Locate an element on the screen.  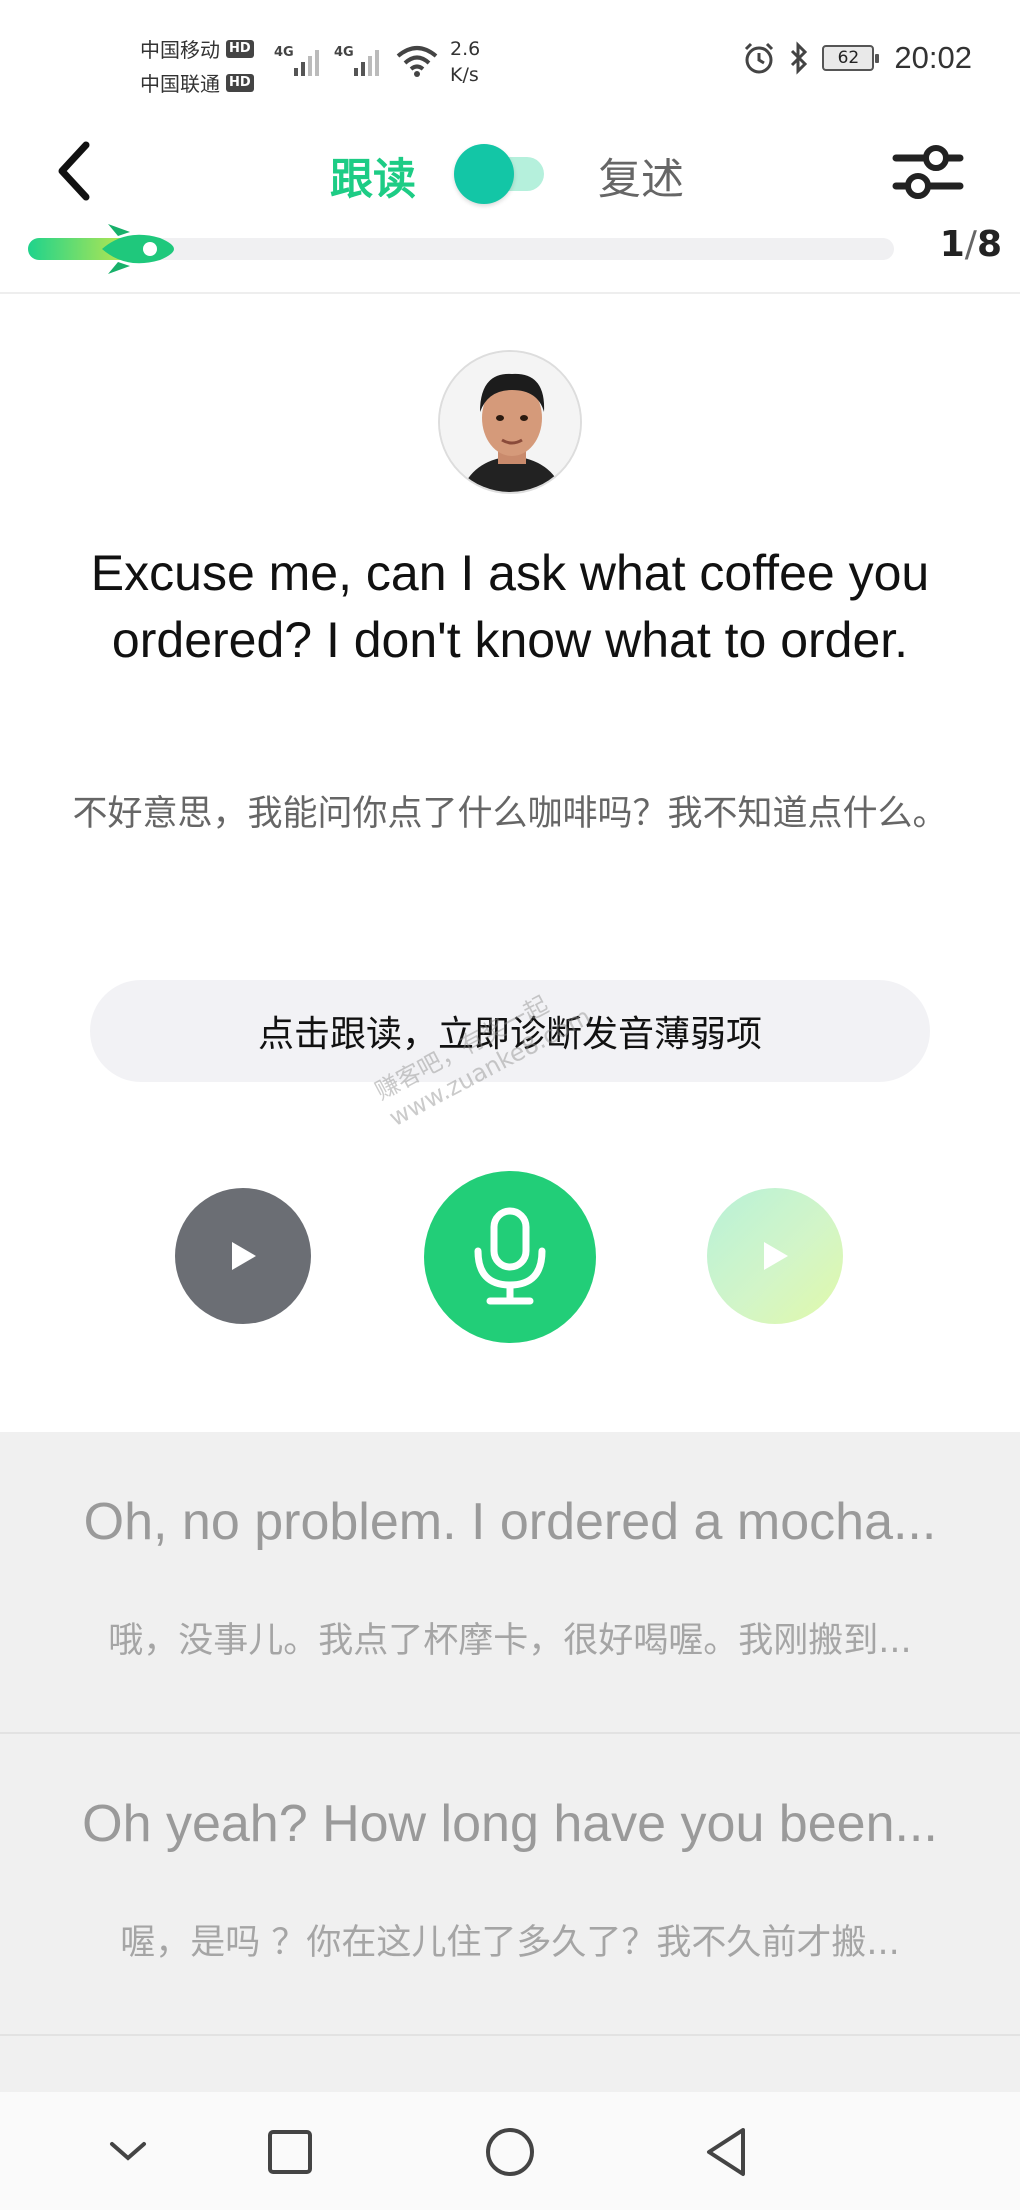
nav-recent-button is located at coordinates (290, 2152).